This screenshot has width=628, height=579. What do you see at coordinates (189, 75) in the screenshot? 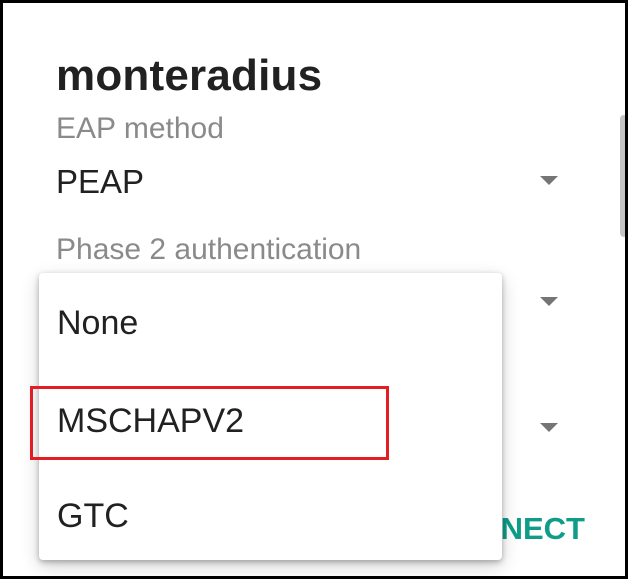
I see `dialog-title: monteradius` at bounding box center [189, 75].